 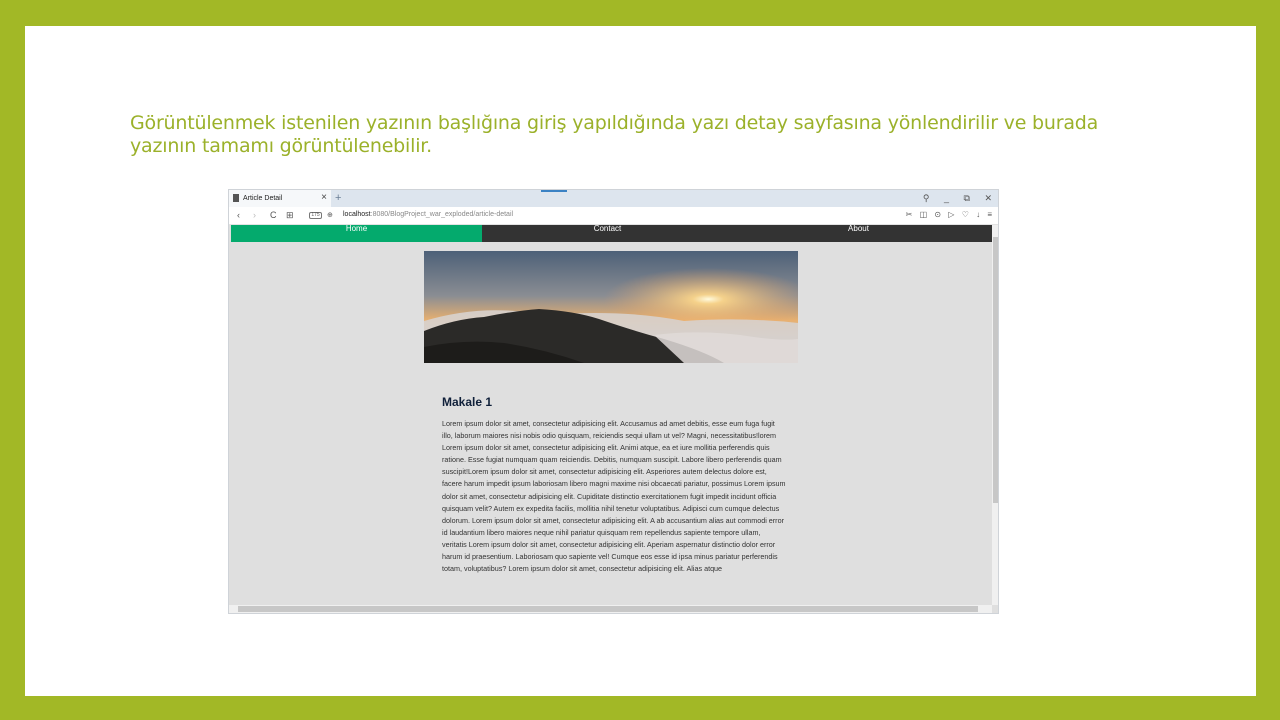 I want to click on minimize-button: _, so click(x=946, y=198).